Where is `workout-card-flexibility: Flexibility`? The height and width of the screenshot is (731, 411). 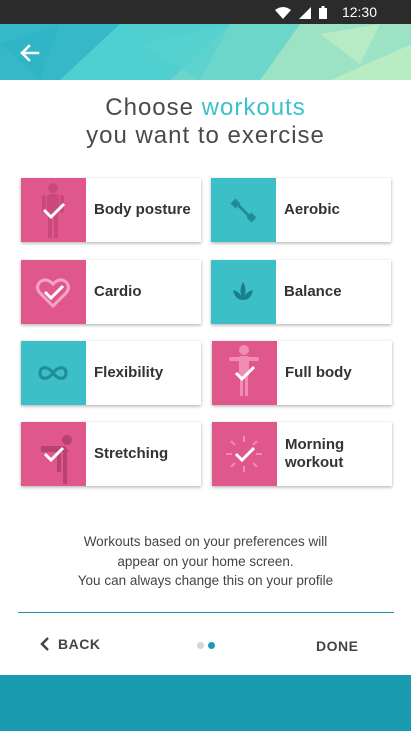 workout-card-flexibility: Flexibility is located at coordinates (111, 373).